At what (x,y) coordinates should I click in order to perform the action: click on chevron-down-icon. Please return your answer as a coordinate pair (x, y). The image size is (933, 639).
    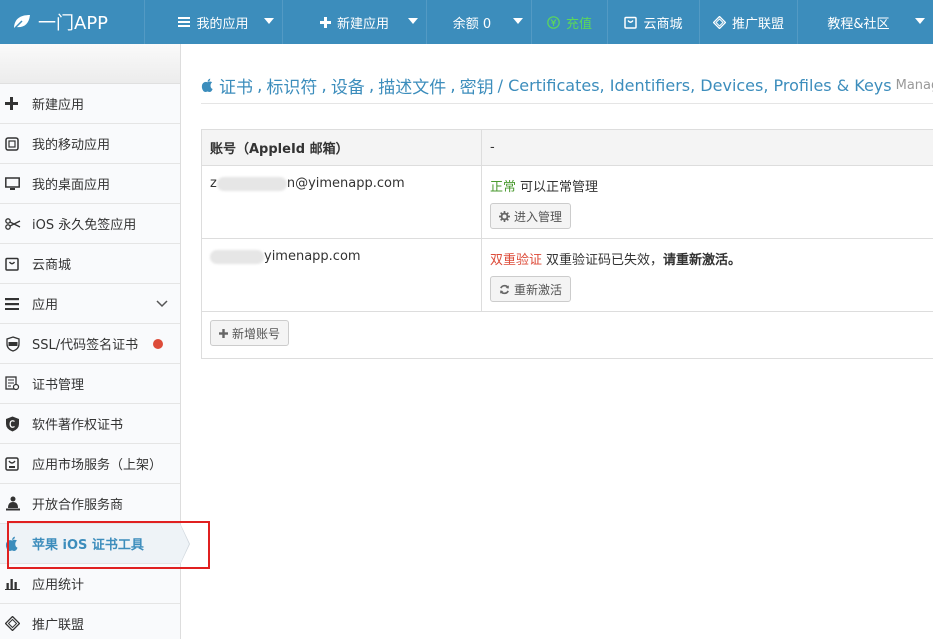
    Looking at the image, I should click on (162, 304).